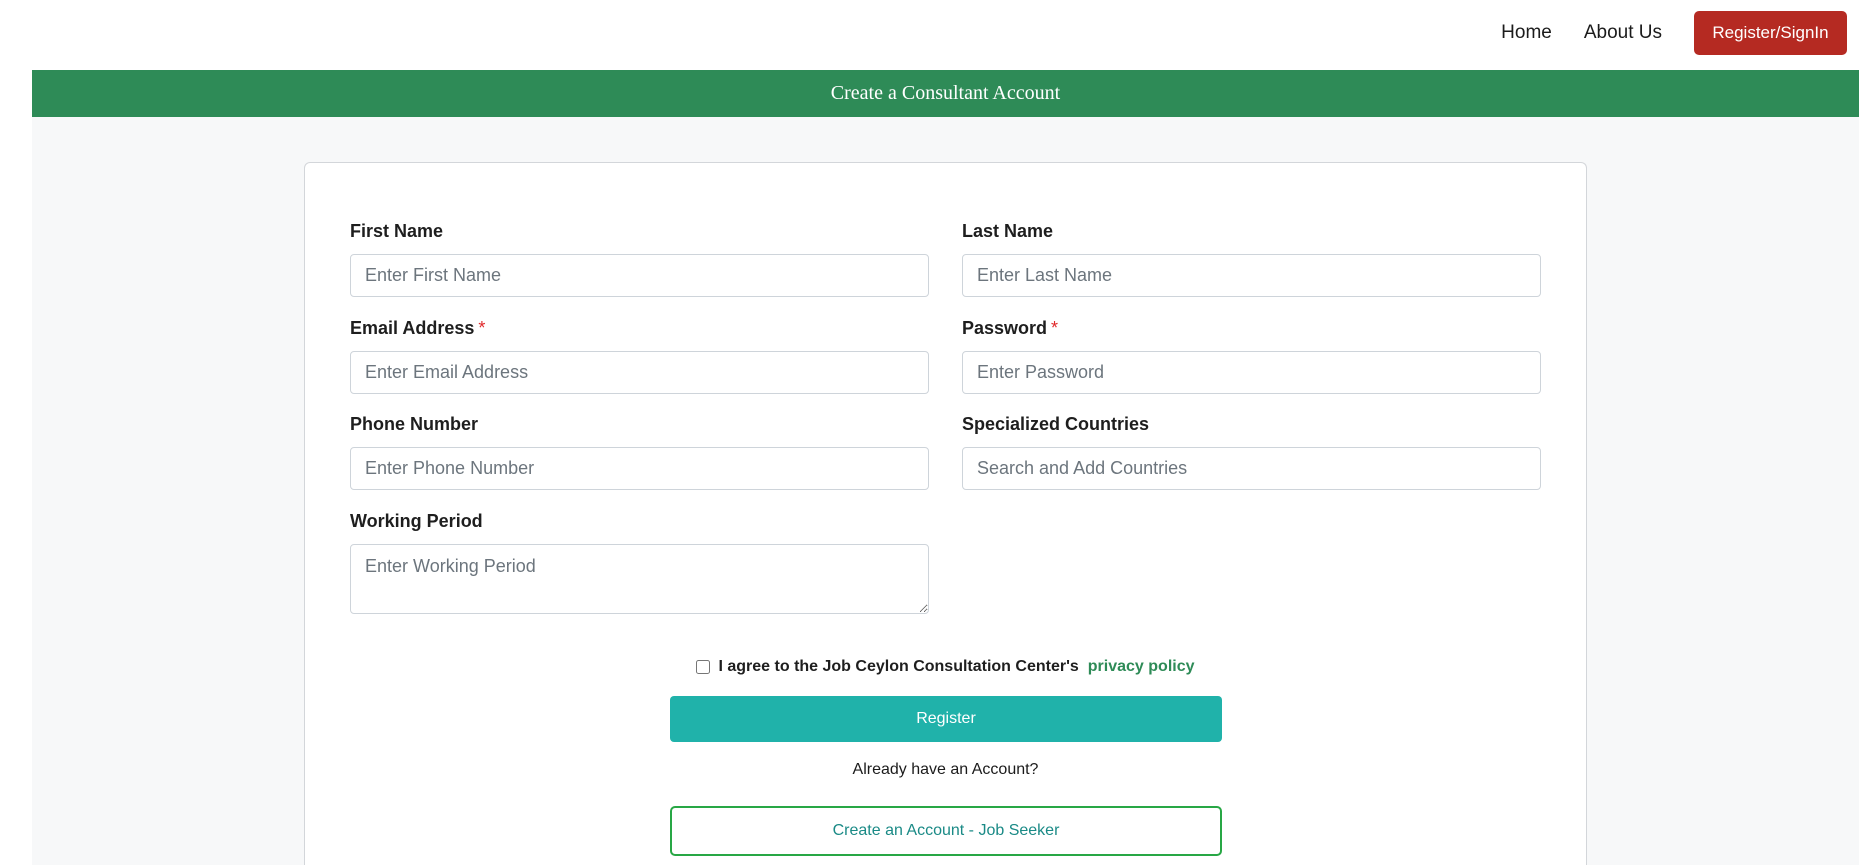 The width and height of the screenshot is (1859, 865). What do you see at coordinates (1680, 33) in the screenshot?
I see `nav-links: Home About Us Register/SignIn` at bounding box center [1680, 33].